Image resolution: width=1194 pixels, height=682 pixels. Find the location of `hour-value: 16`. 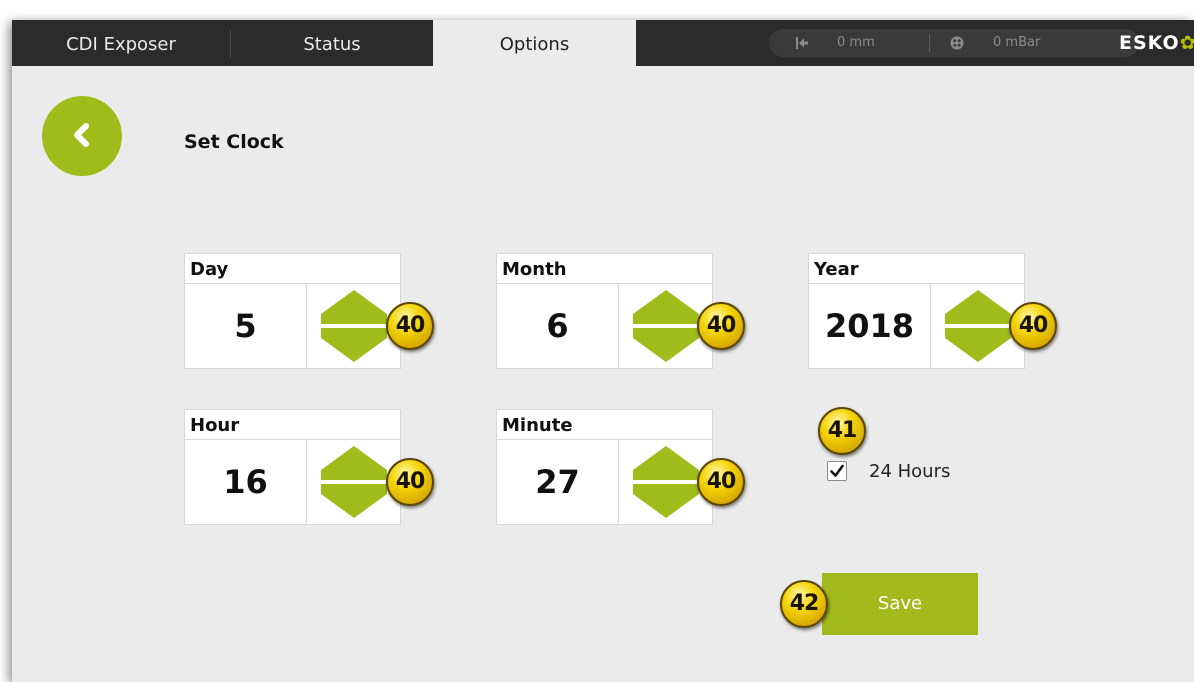

hour-value: 16 is located at coordinates (246, 482).